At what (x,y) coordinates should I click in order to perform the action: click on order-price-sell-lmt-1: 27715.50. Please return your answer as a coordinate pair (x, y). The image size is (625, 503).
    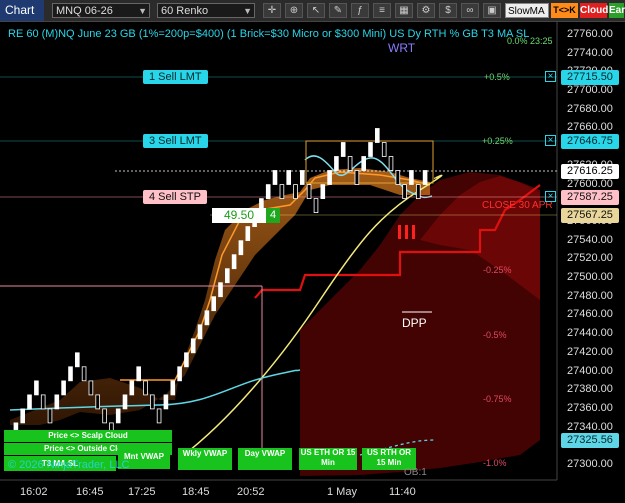
    Looking at the image, I should click on (590, 77).